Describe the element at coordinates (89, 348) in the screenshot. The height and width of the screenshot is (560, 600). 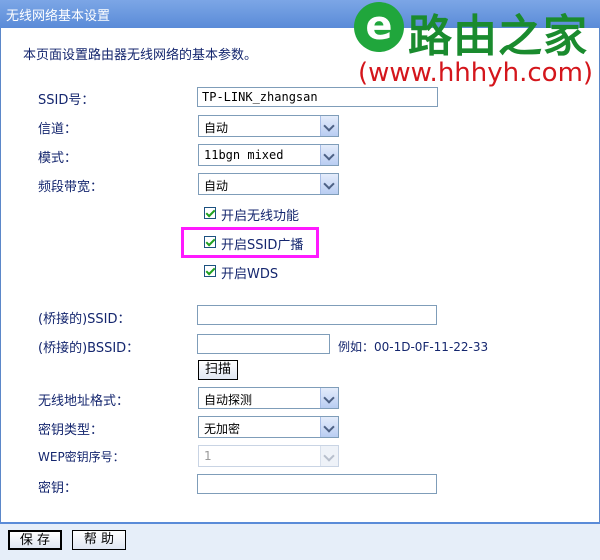
I see `bridge-bssid-label: (桥接的)BSSID：` at that location.